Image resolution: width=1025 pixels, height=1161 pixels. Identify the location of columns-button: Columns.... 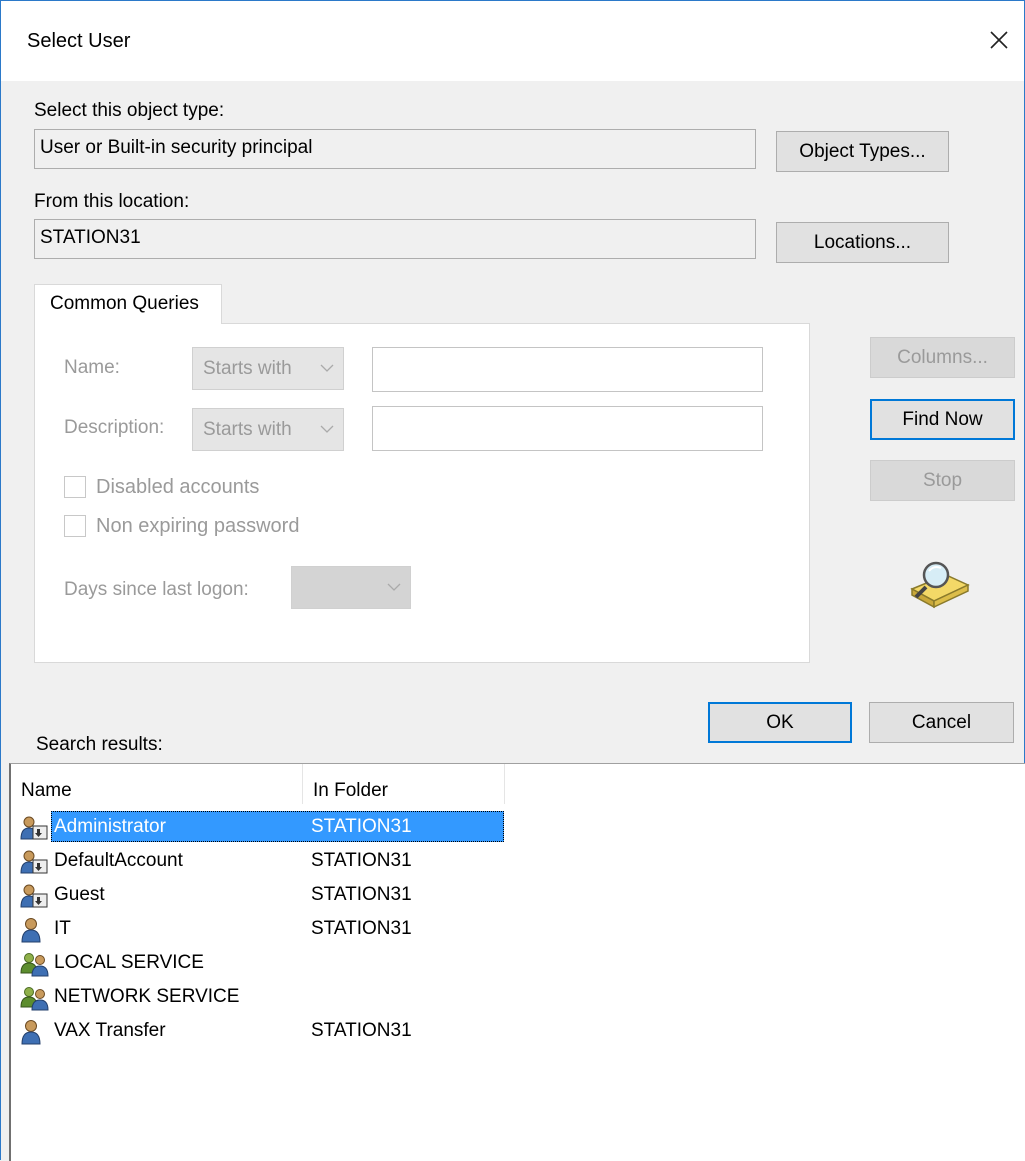
(942, 357).